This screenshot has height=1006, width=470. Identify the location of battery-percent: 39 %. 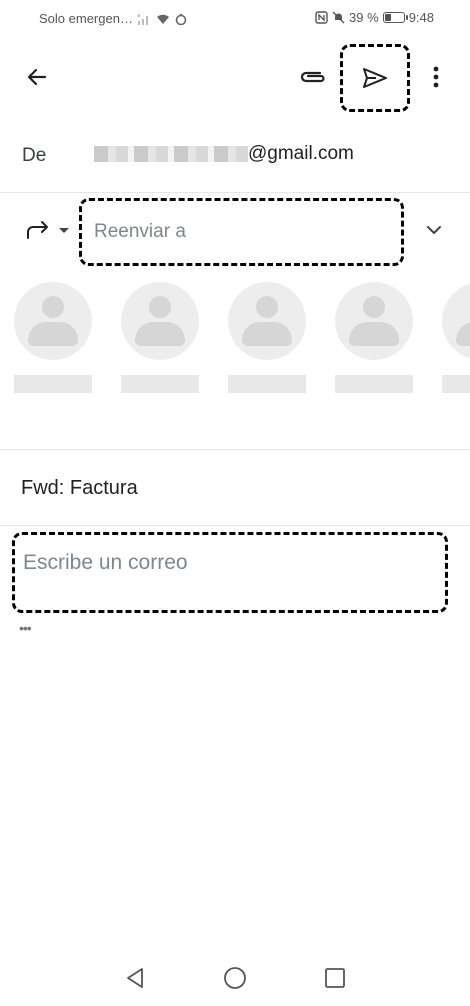
(364, 17).